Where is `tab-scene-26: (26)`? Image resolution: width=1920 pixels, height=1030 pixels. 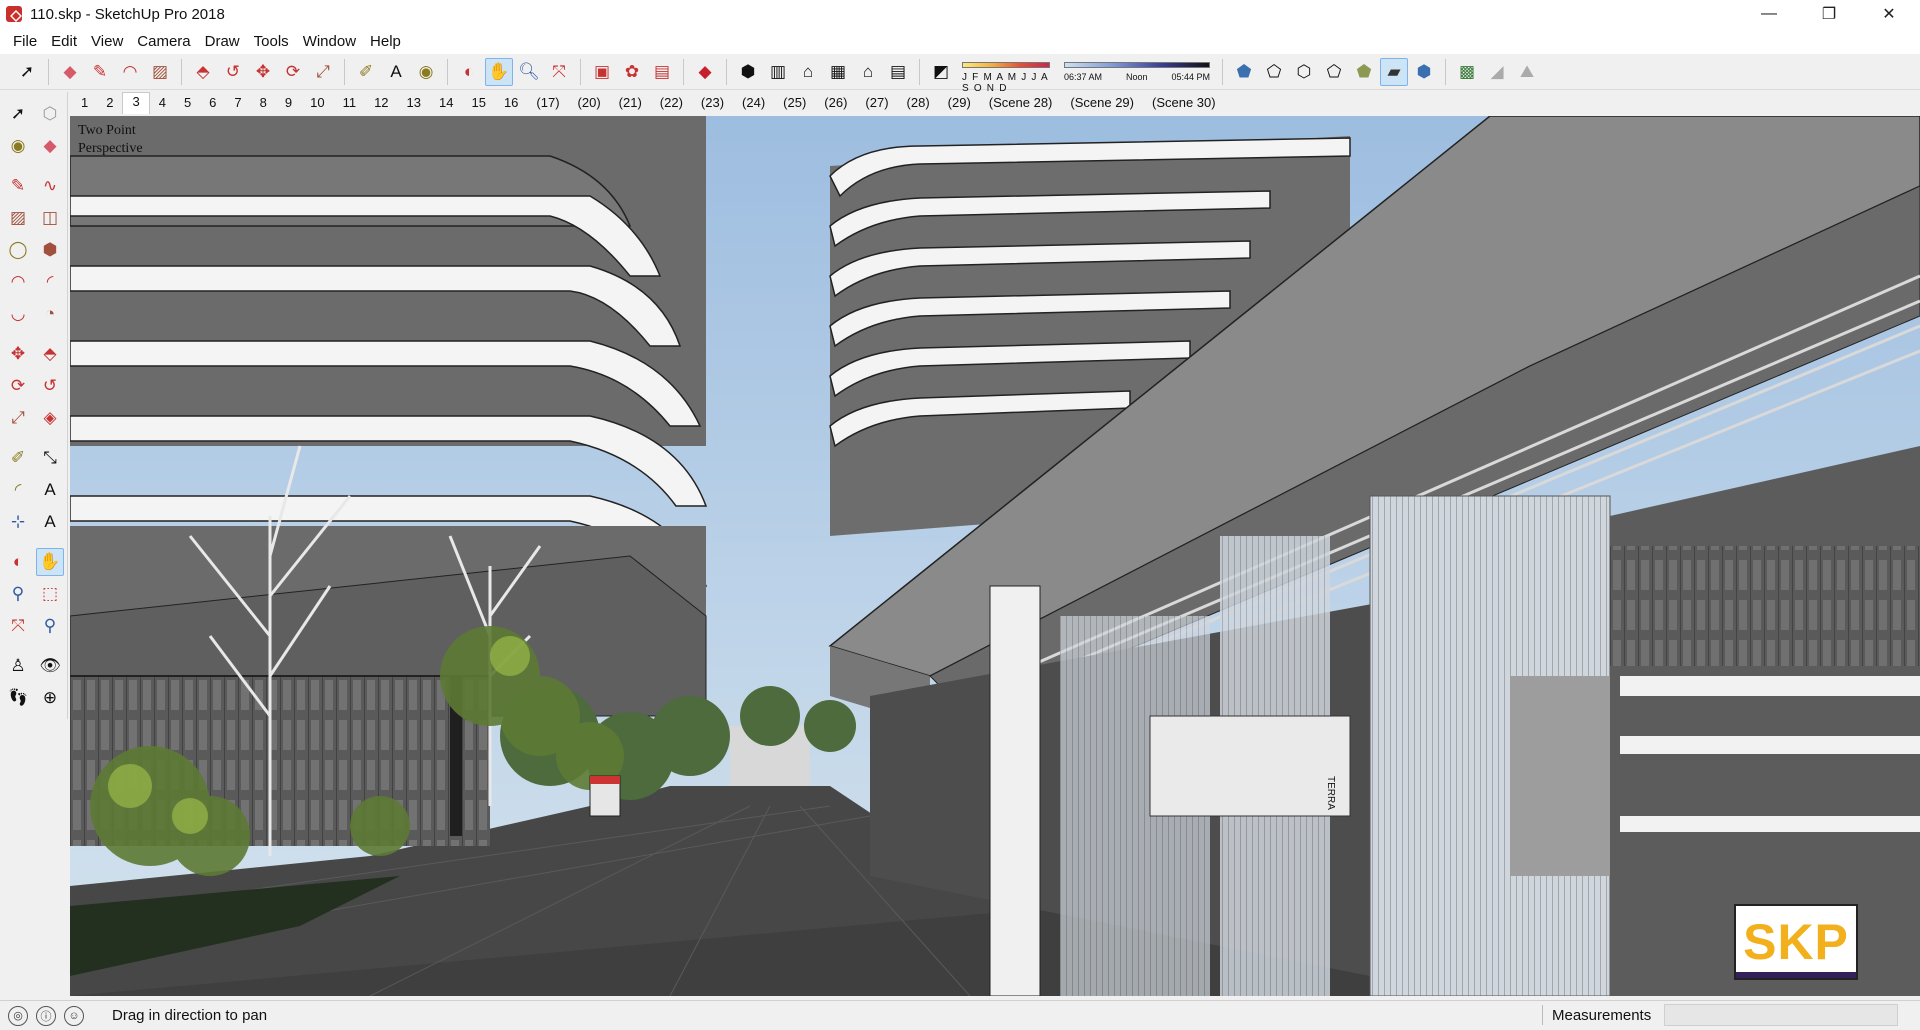 tab-scene-26: (26) is located at coordinates (835, 103).